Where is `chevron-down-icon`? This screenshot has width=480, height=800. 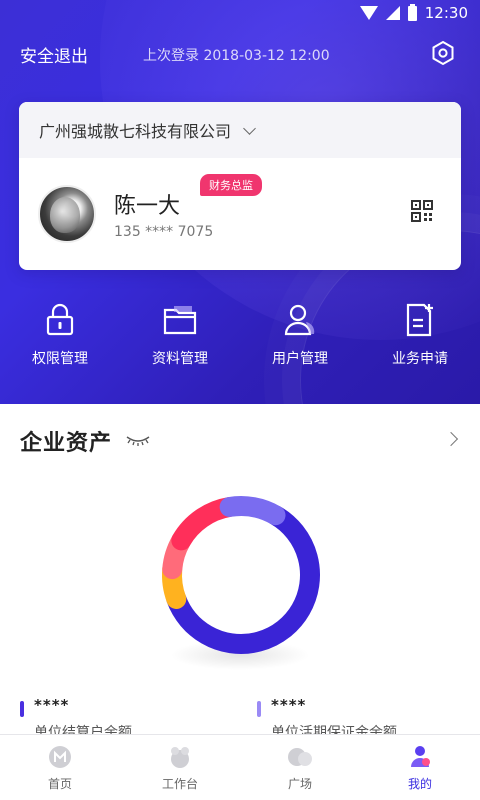
chevron-down-icon is located at coordinates (249, 128).